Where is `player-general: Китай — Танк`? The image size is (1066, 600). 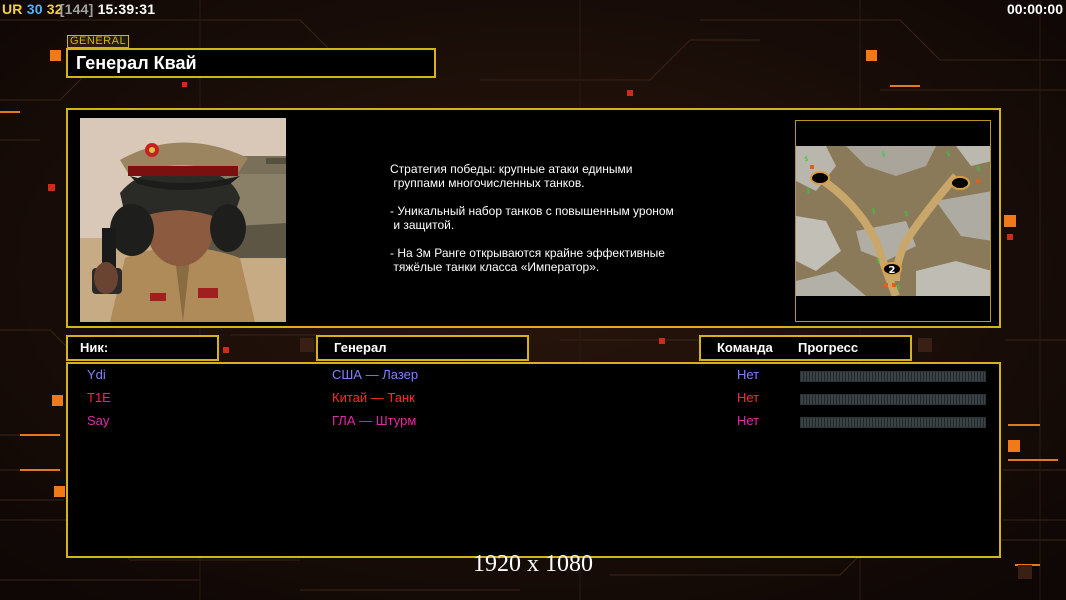 player-general: Китай — Танк is located at coordinates (373, 397).